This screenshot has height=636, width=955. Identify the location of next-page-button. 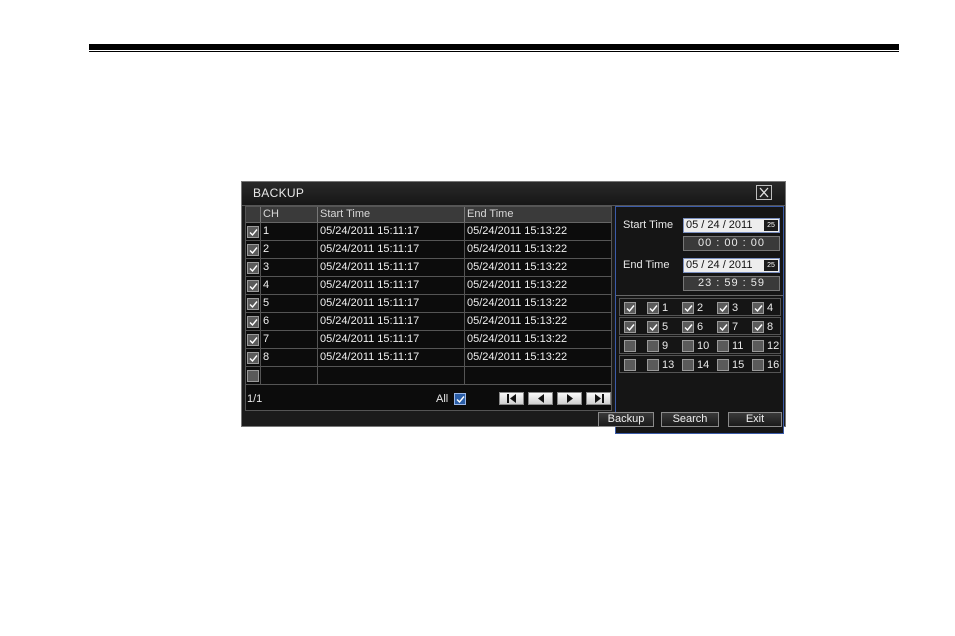
(569, 398).